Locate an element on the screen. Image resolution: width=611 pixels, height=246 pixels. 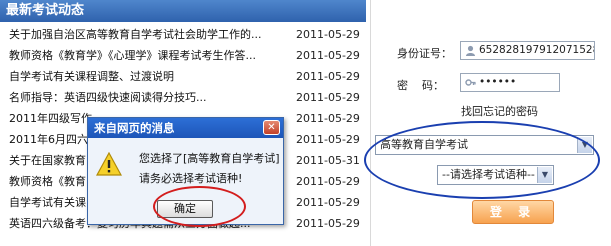
password-label: 密 码： is located at coordinates (420, 85).